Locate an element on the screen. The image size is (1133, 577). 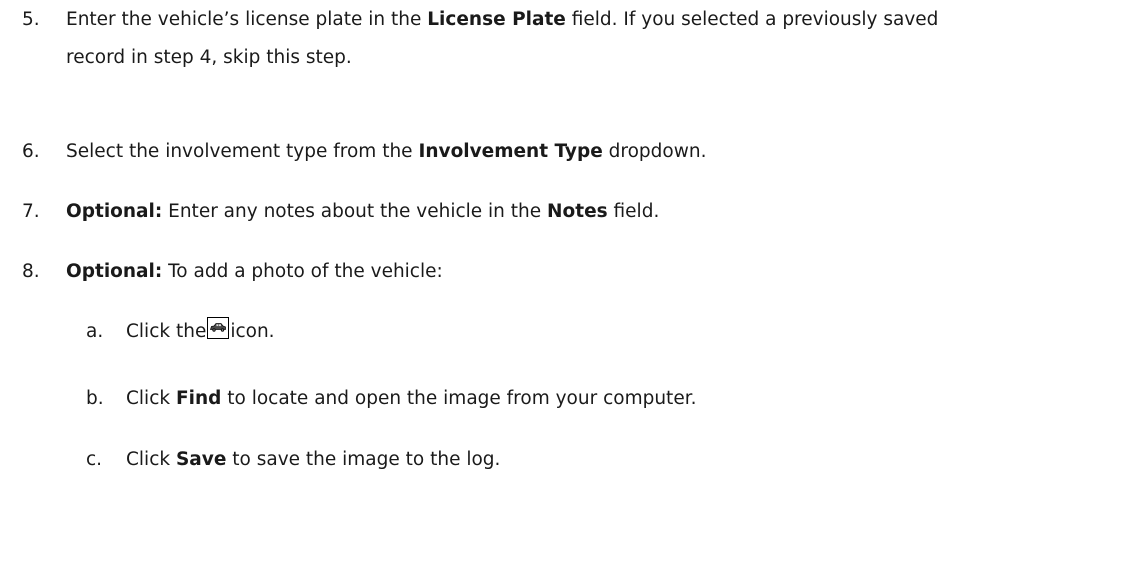
step-text: To add a photo of the vehicle: is located at coordinates (302, 271).